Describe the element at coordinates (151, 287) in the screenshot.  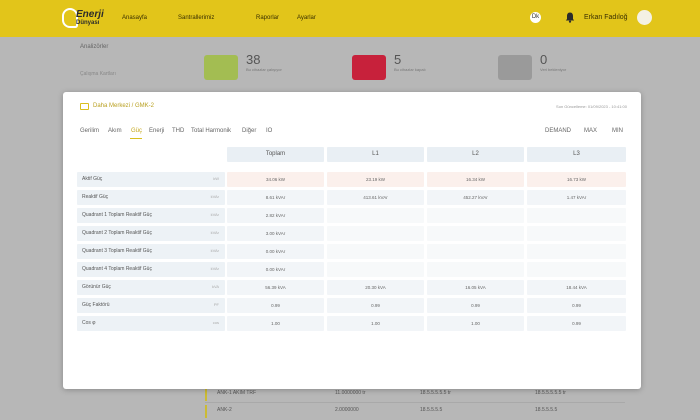
I see `row-label-cell: Görünür Güç kVA` at that location.